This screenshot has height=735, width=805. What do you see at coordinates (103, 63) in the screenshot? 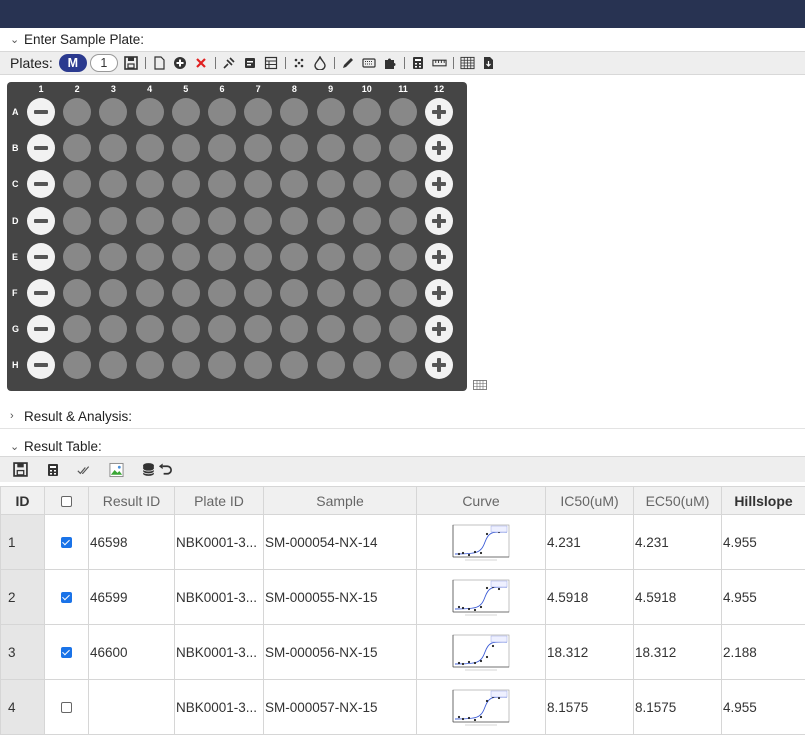
I see `plate-tab-1: 1` at bounding box center [103, 63].